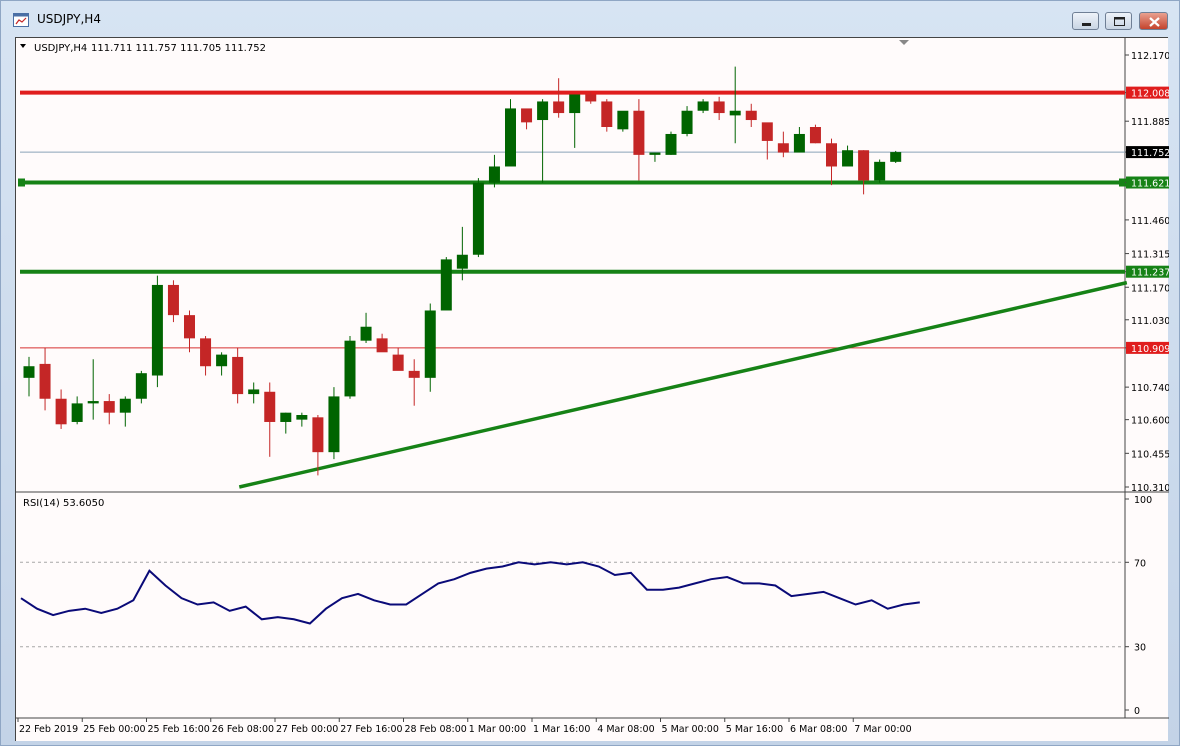  Describe the element at coordinates (1150, 349) in the screenshot. I see `price-label: 110.909` at that location.